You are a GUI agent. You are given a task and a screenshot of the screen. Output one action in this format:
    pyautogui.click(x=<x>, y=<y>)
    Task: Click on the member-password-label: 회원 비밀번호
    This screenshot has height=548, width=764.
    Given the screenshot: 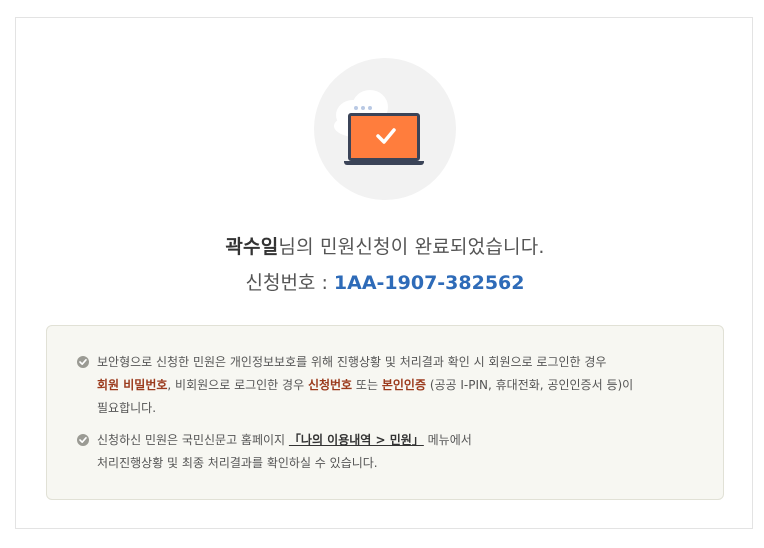 What is the action you would take?
    pyautogui.click(x=132, y=385)
    